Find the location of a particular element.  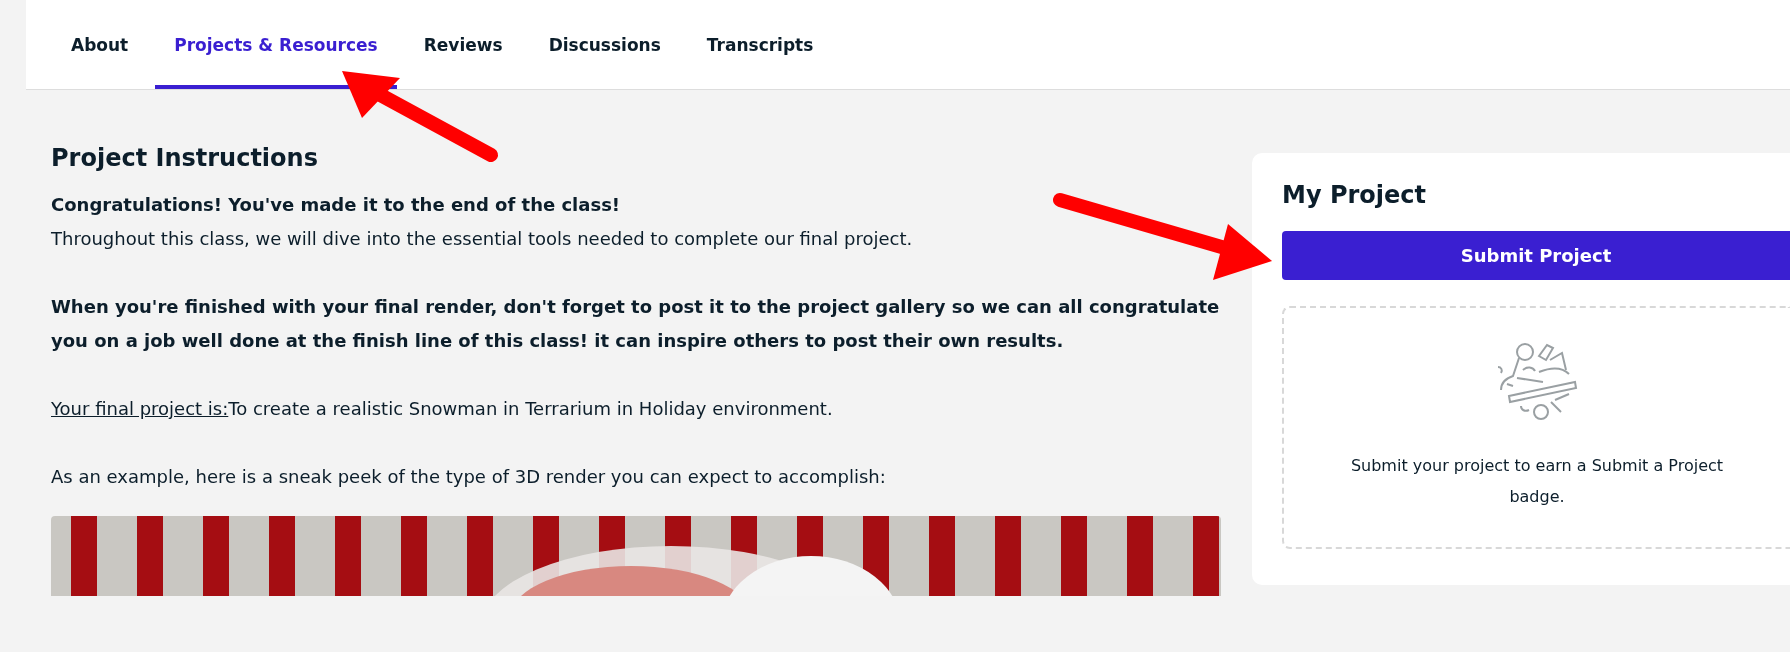

badge-description: Submit your project to earn a Submit a Project badge. is located at coordinates (1537, 481).